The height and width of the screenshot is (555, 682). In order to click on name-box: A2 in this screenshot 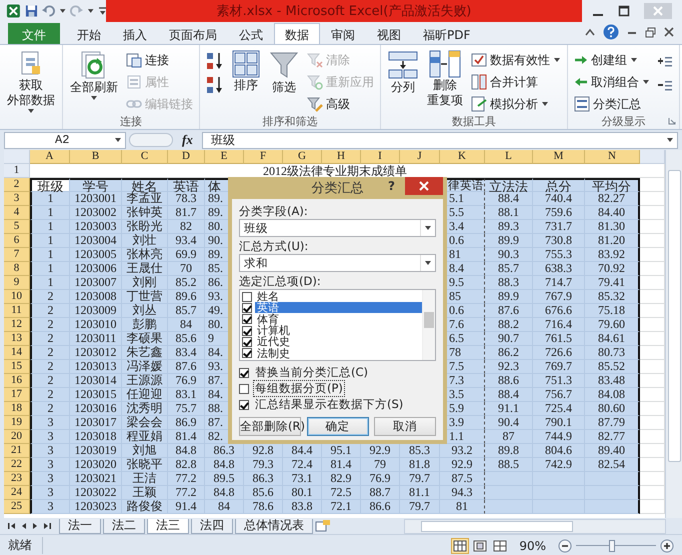, I will do `click(65, 140)`.